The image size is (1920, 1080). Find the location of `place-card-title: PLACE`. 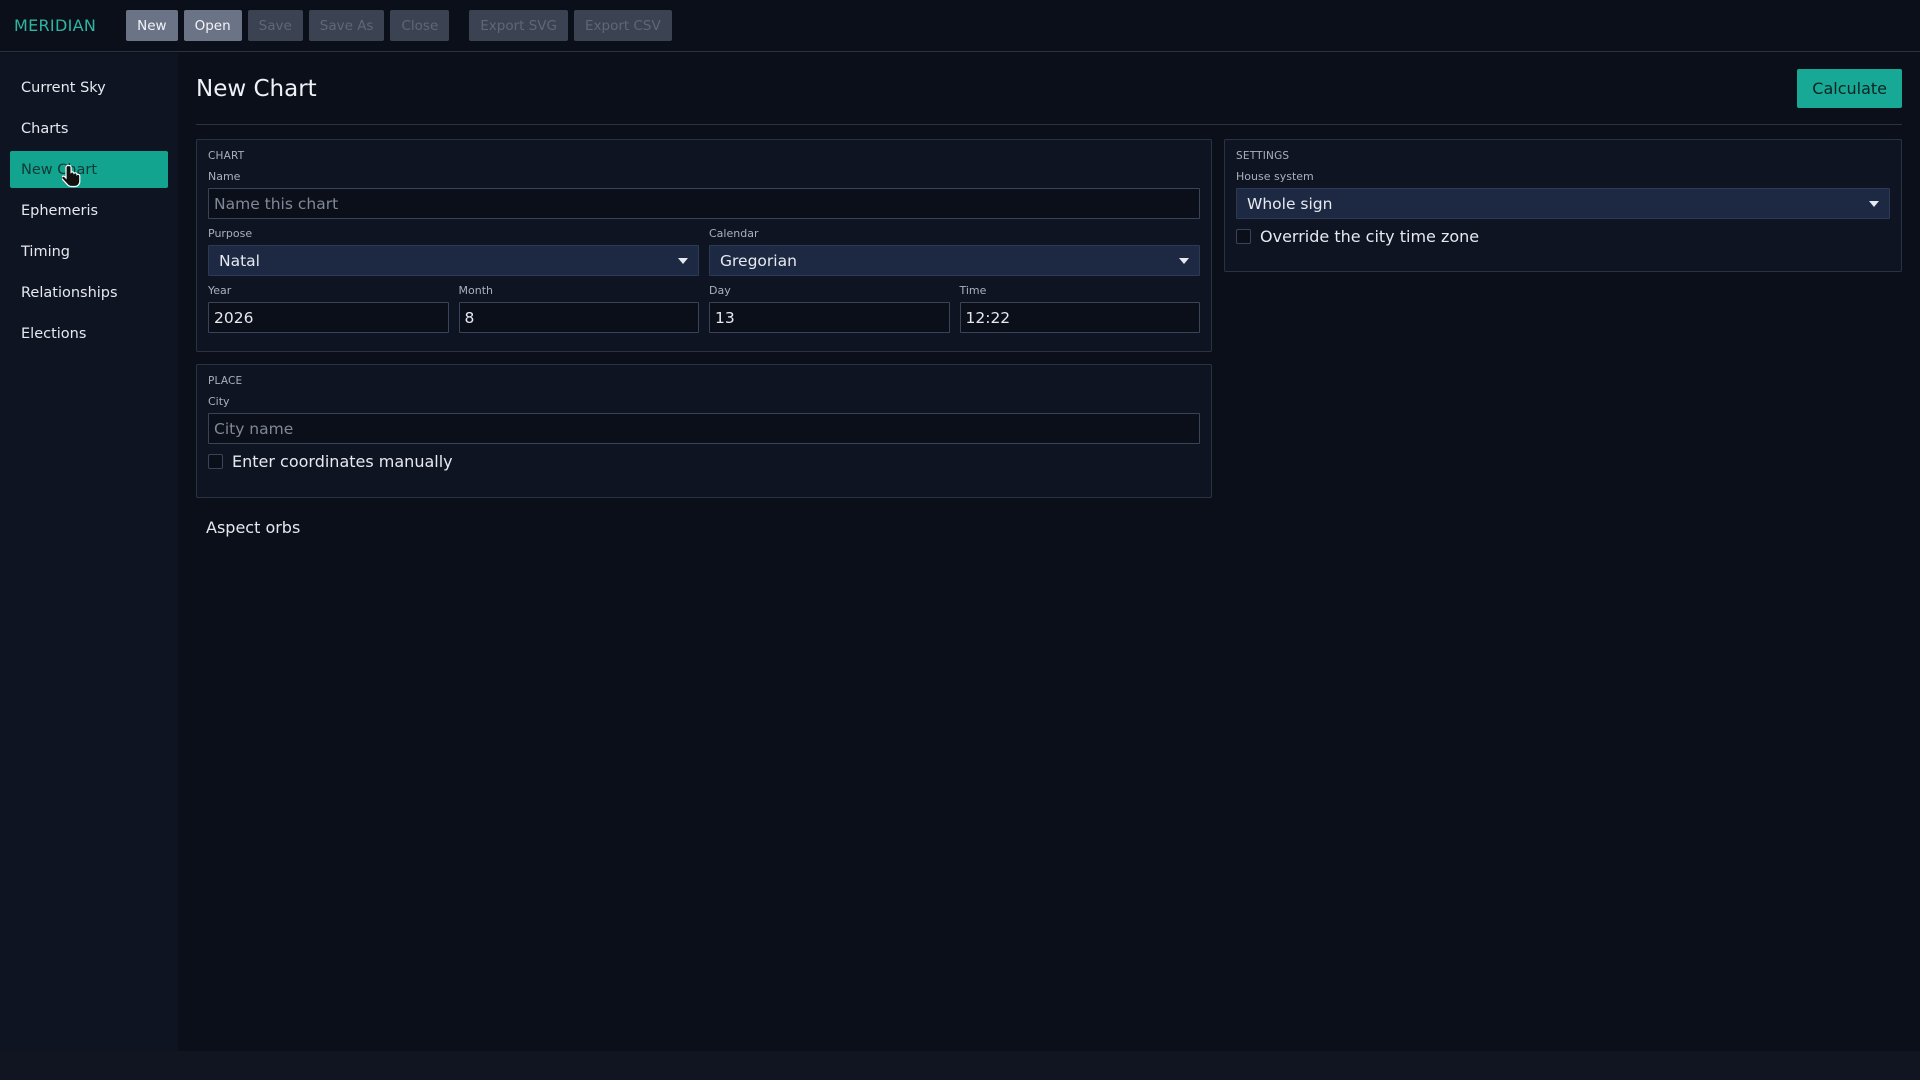

place-card-title: PLACE is located at coordinates (225, 381).